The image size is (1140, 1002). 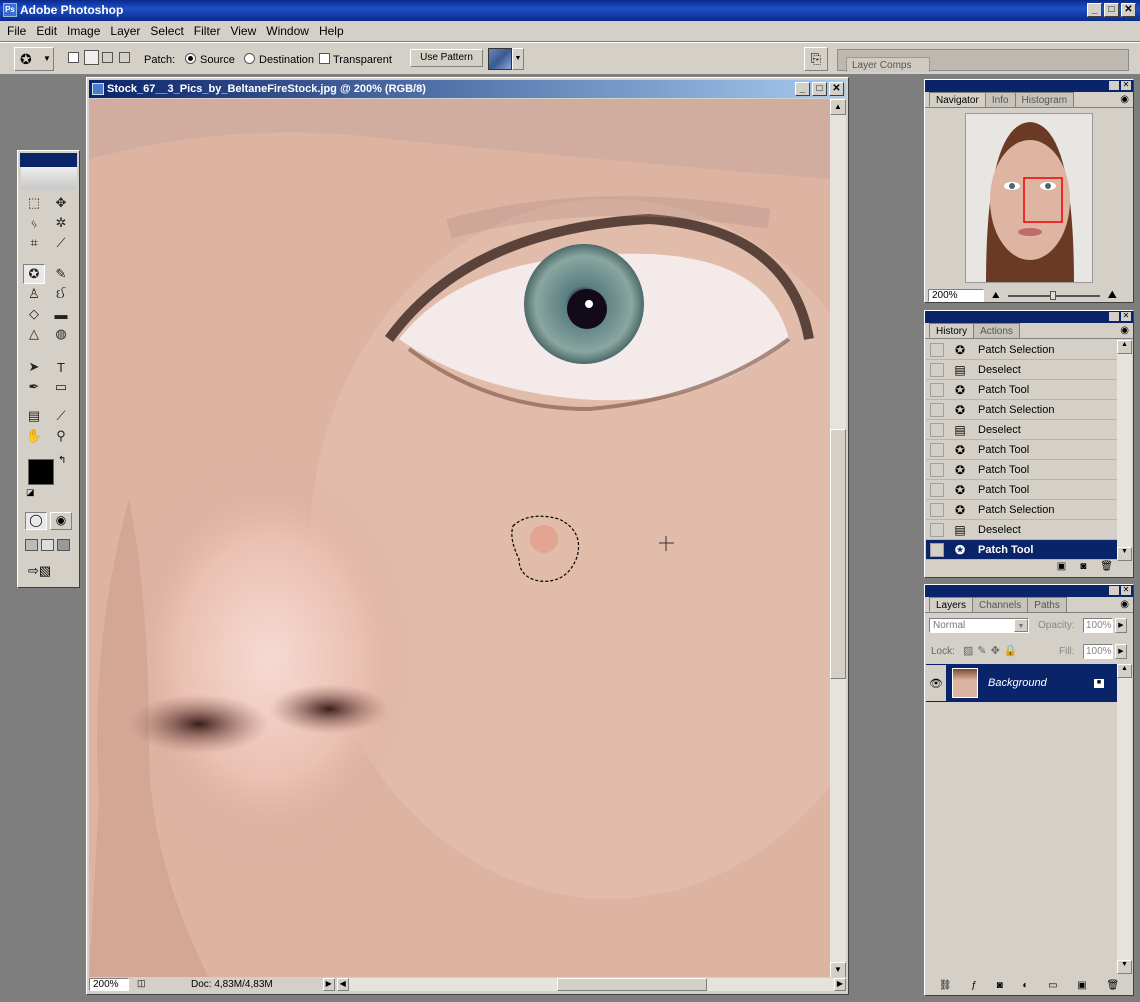 I want to click on zoom-field: 200%, so click(x=109, y=984).